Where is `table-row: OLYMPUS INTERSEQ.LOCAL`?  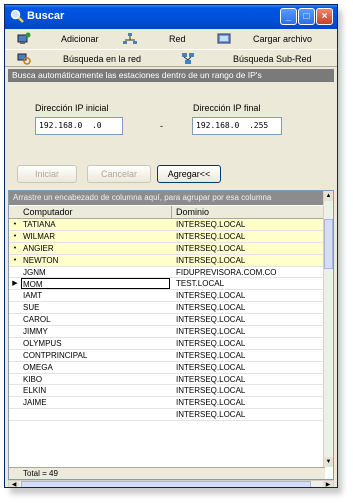
table-row: OLYMPUS INTERSEQ.LOCAL is located at coordinates (167, 344).